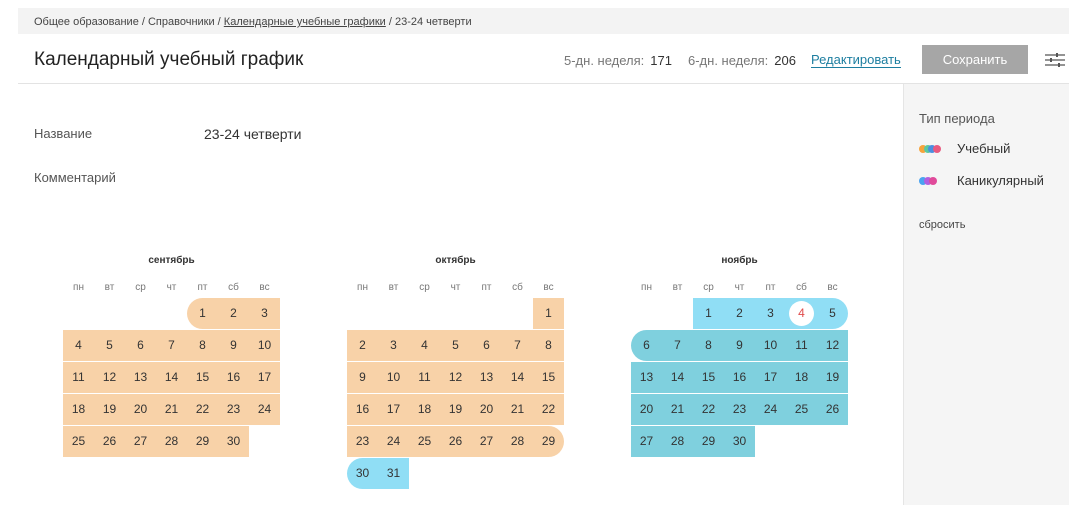 The image size is (1069, 505). I want to click on sliders-icon, so click(1055, 60).